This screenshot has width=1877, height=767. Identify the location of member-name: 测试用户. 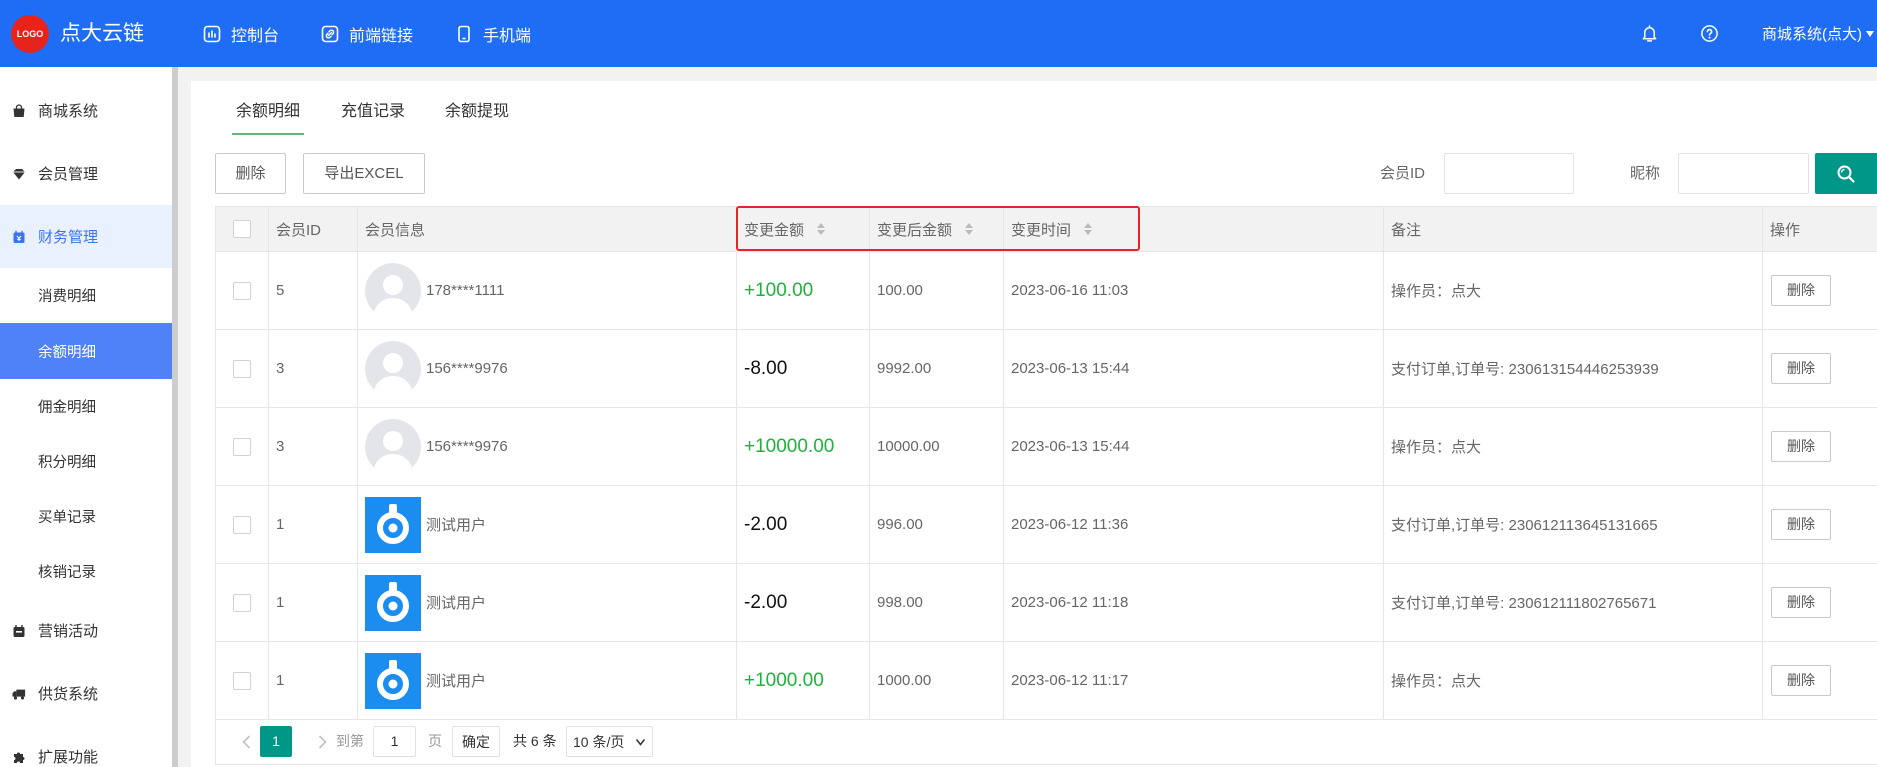
(456, 681).